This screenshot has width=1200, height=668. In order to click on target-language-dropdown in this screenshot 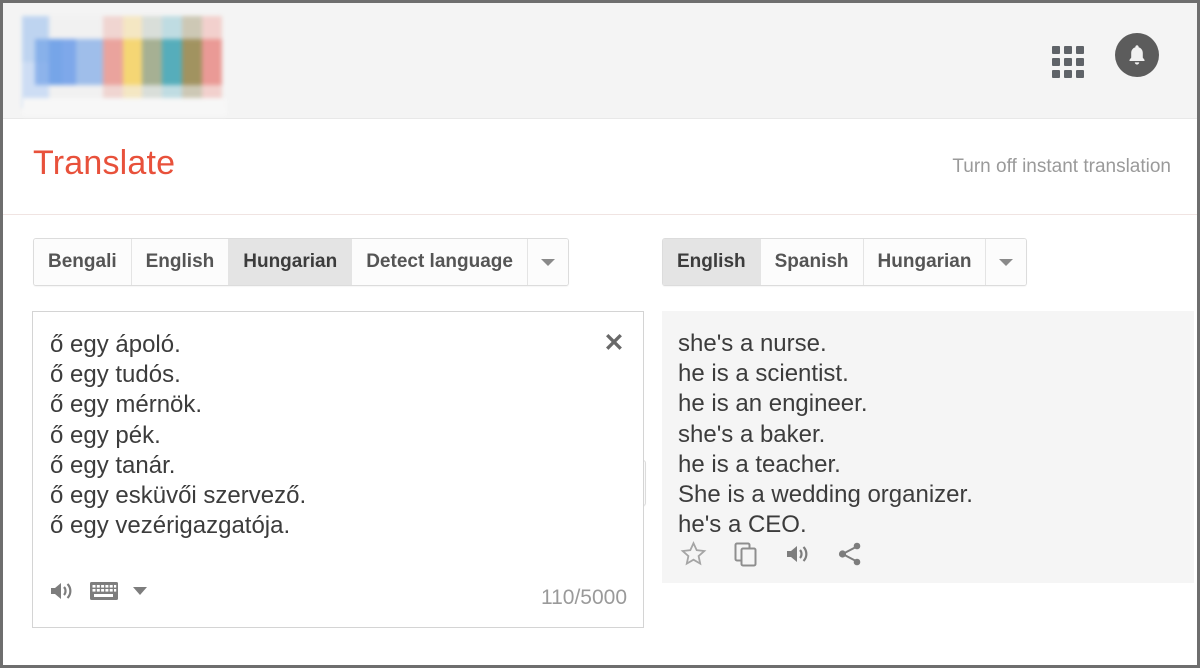, I will do `click(1006, 262)`.